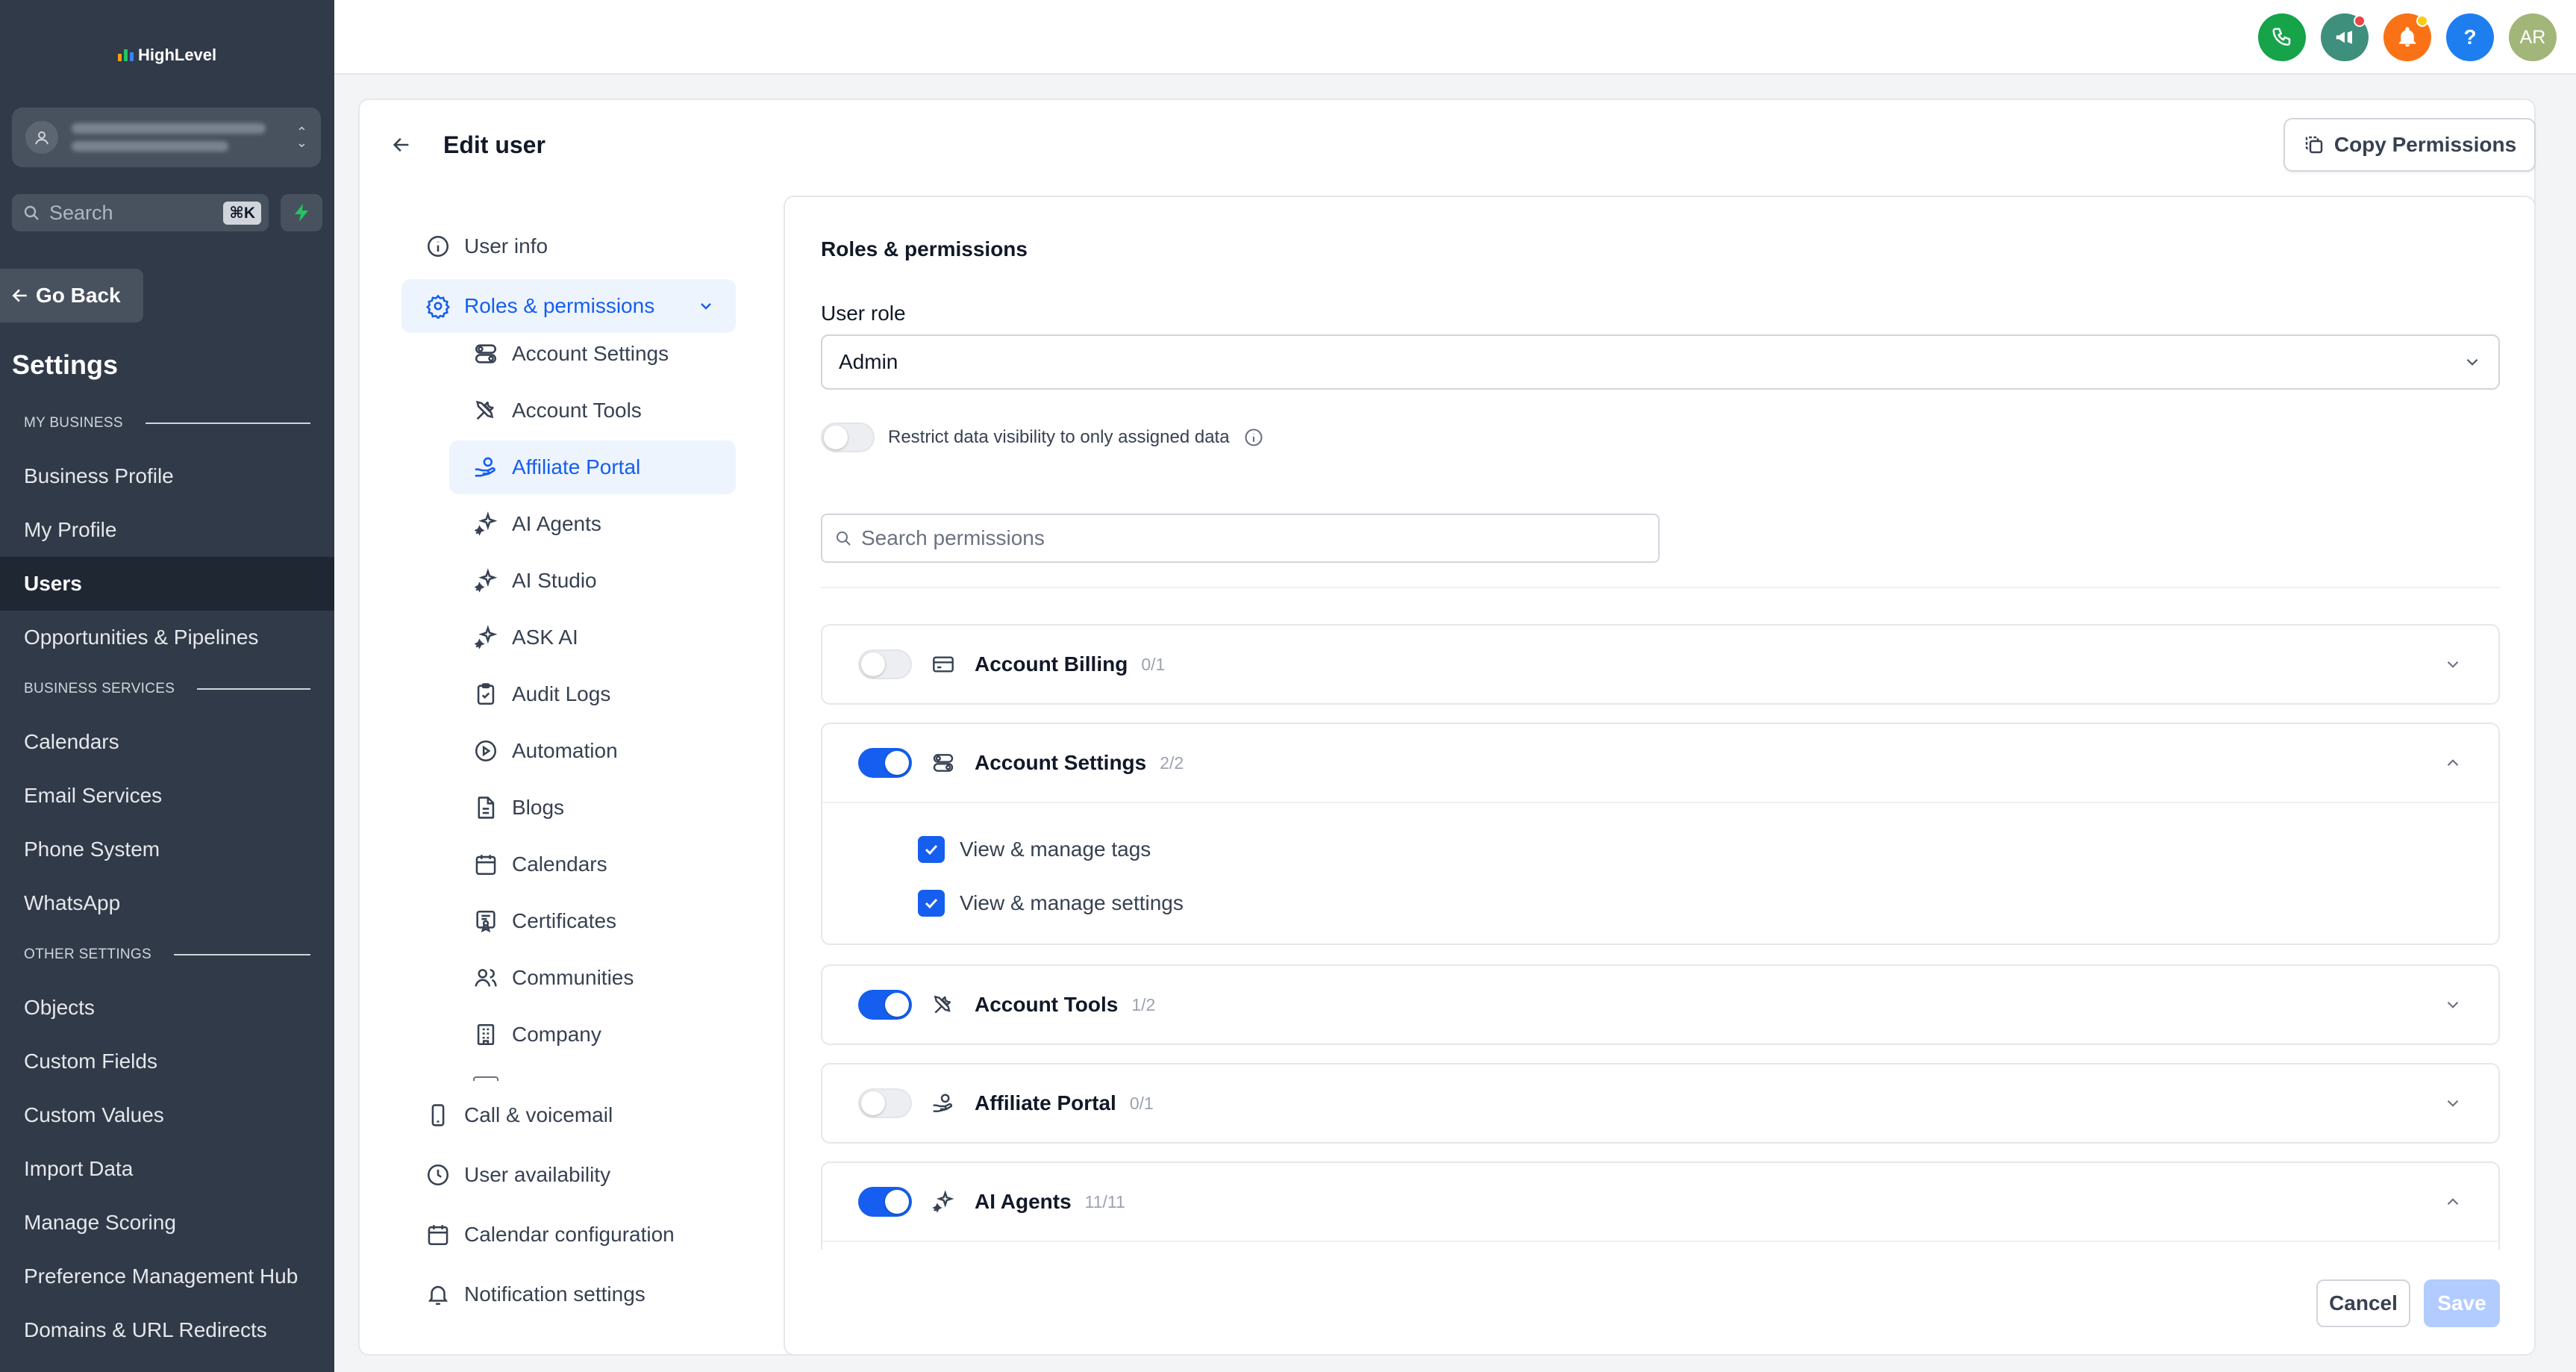  I want to click on play-circle-icon, so click(486, 751).